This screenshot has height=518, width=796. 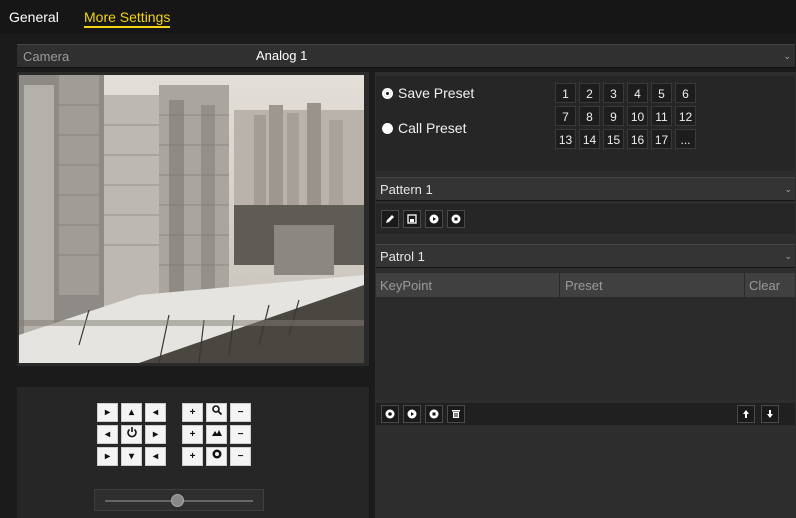 I want to click on focus-icon, so click(x=216, y=434).